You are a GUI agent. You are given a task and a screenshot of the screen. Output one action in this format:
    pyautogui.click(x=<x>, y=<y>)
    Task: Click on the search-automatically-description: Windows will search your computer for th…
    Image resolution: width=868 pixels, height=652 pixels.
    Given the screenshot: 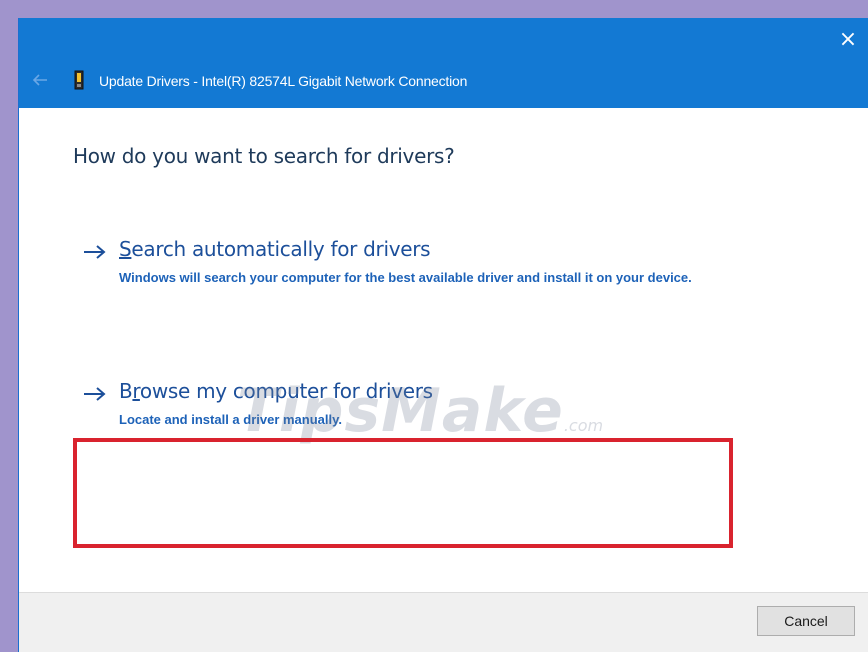 What is the action you would take?
    pyautogui.click(x=405, y=277)
    